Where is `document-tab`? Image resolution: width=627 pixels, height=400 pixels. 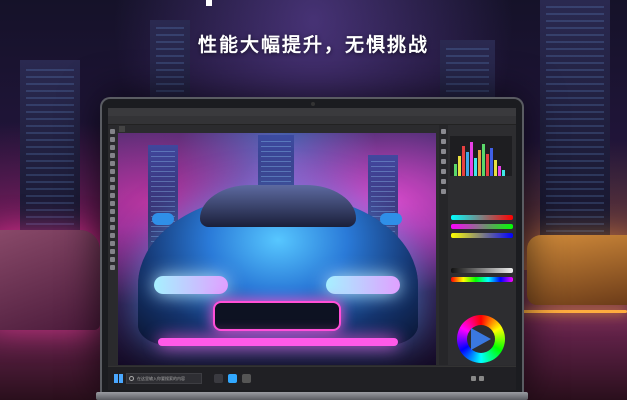 document-tab is located at coordinates (122, 129).